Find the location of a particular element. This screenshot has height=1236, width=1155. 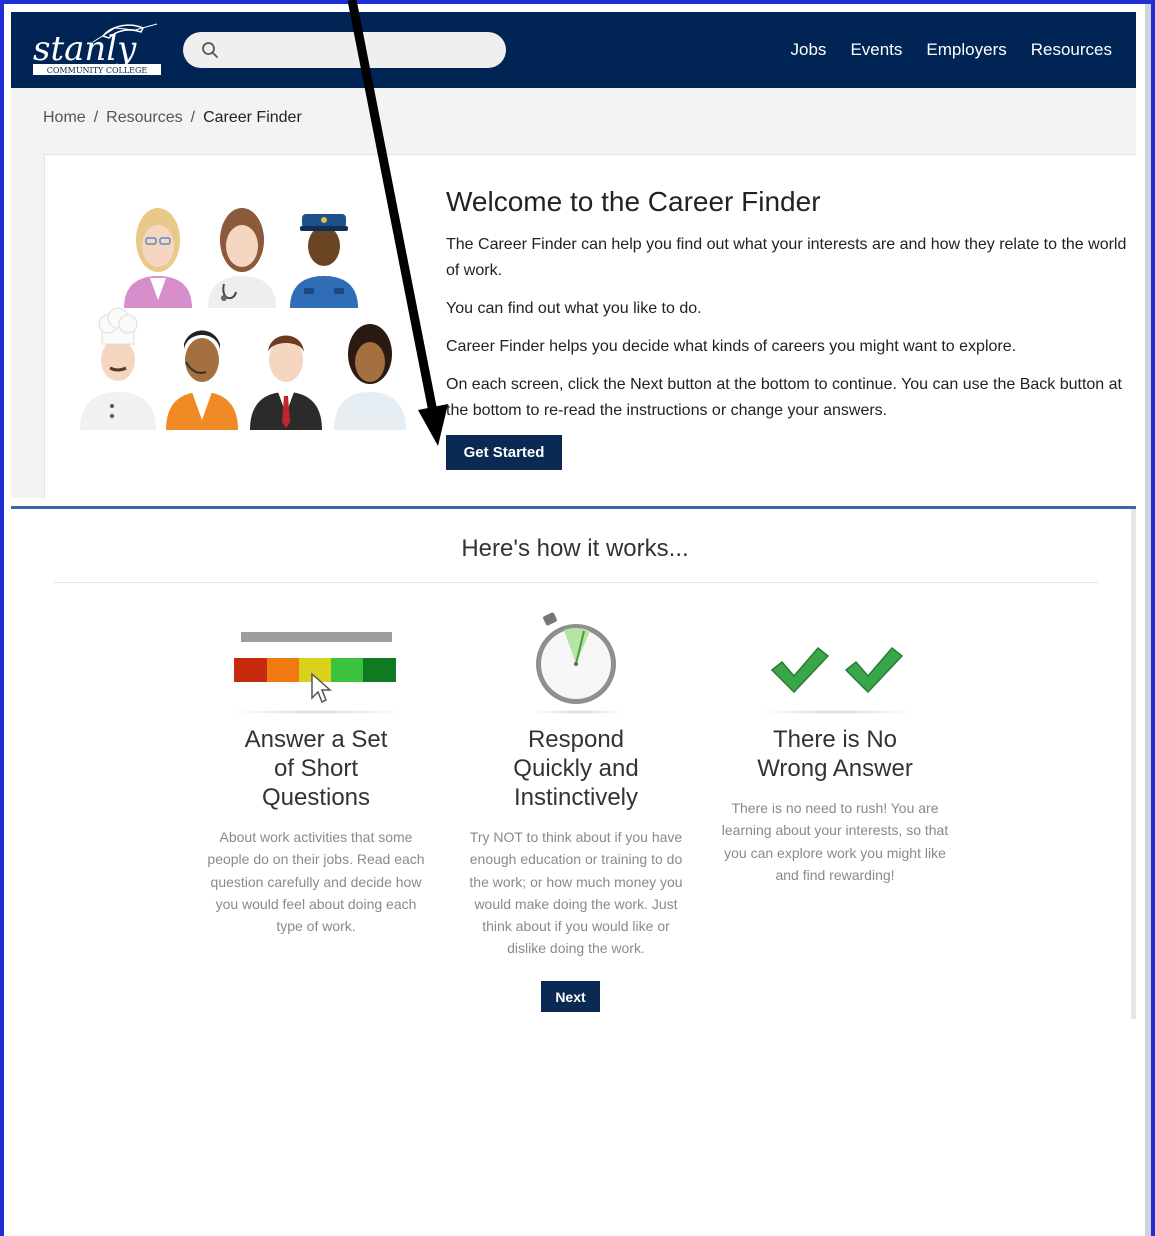

section-rule is located at coordinates (576, 582).